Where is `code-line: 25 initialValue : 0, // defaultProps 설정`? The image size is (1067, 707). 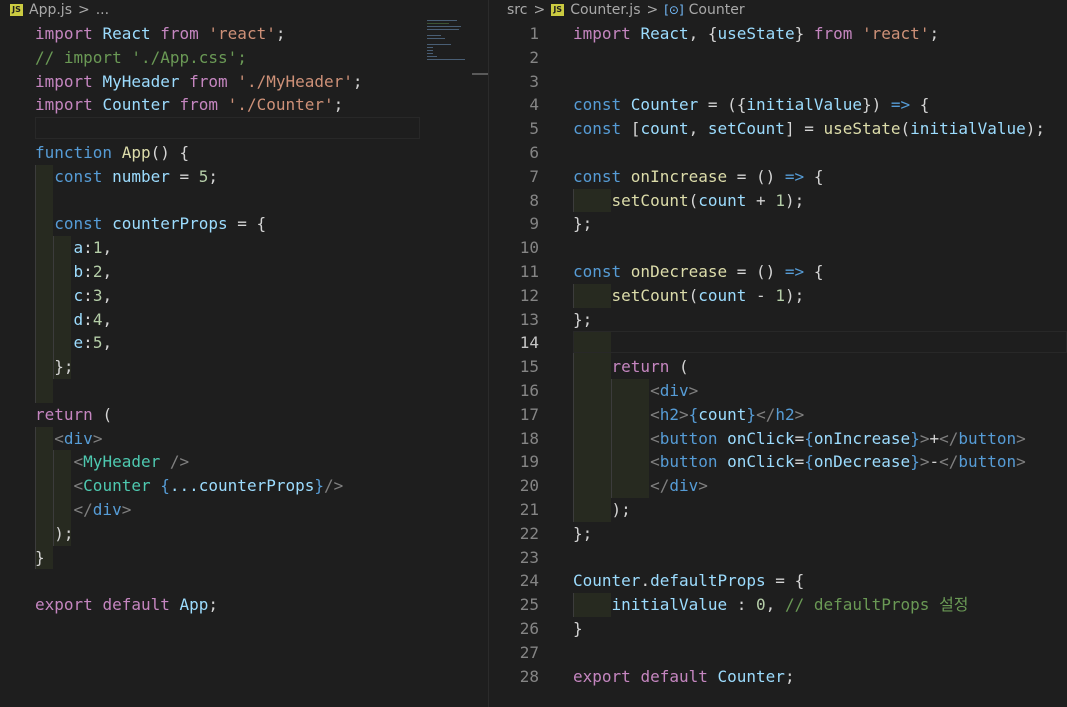 code-line: 25 initialValue : 0, // defaultProps 설정 is located at coordinates (778, 605).